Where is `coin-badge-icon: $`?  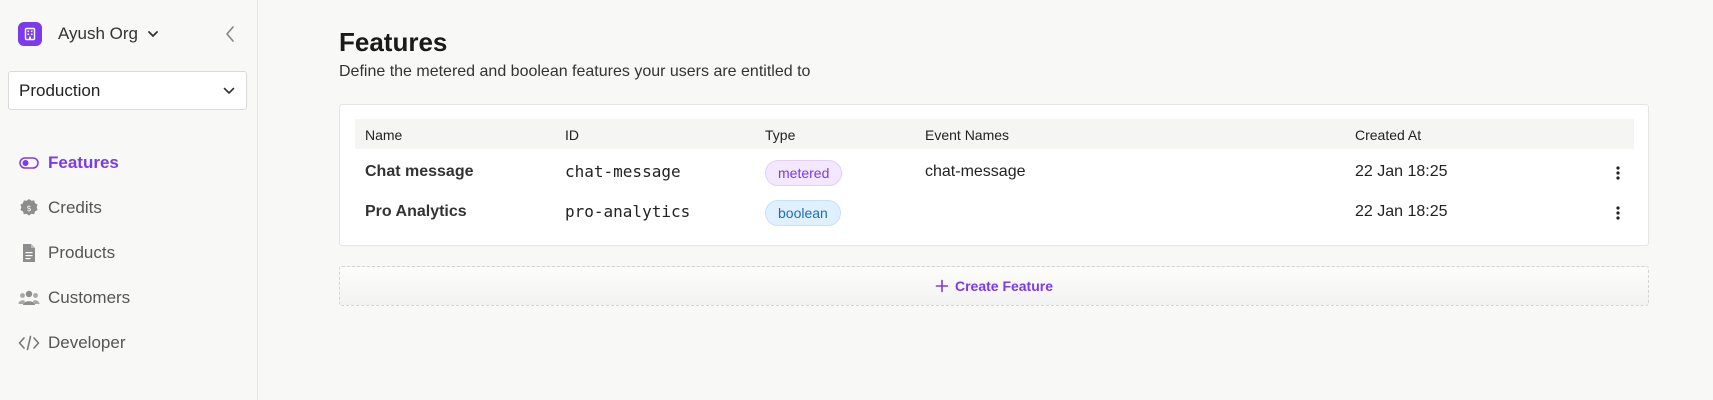
coin-badge-icon: $ is located at coordinates (29, 208).